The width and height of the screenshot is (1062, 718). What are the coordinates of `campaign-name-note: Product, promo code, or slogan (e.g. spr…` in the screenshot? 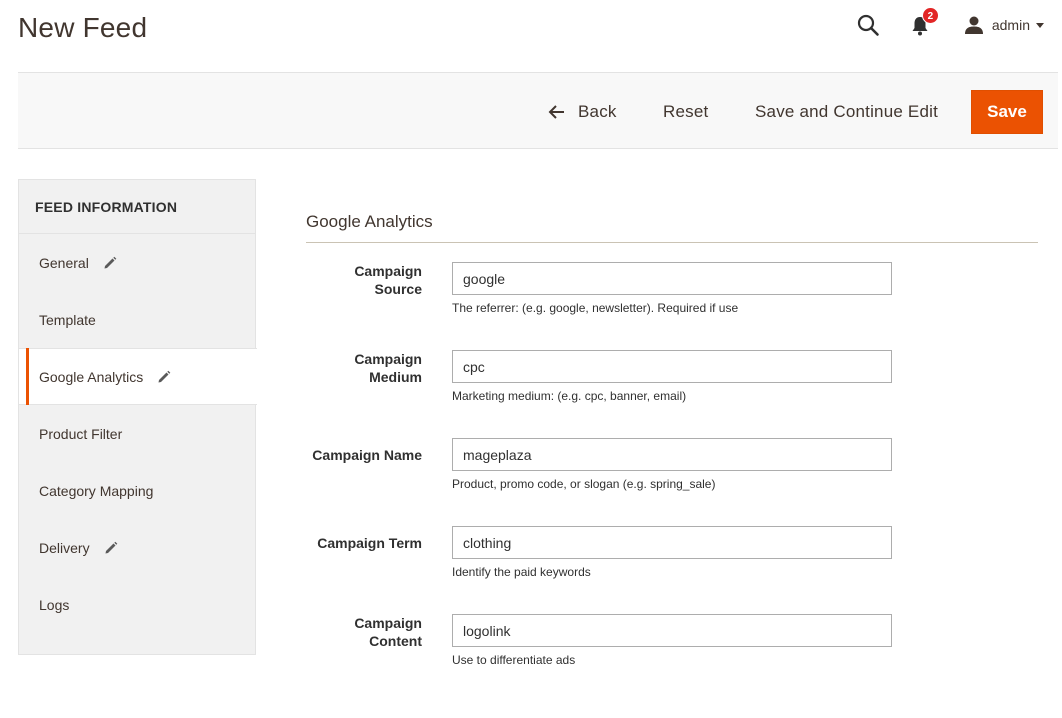 It's located at (584, 484).